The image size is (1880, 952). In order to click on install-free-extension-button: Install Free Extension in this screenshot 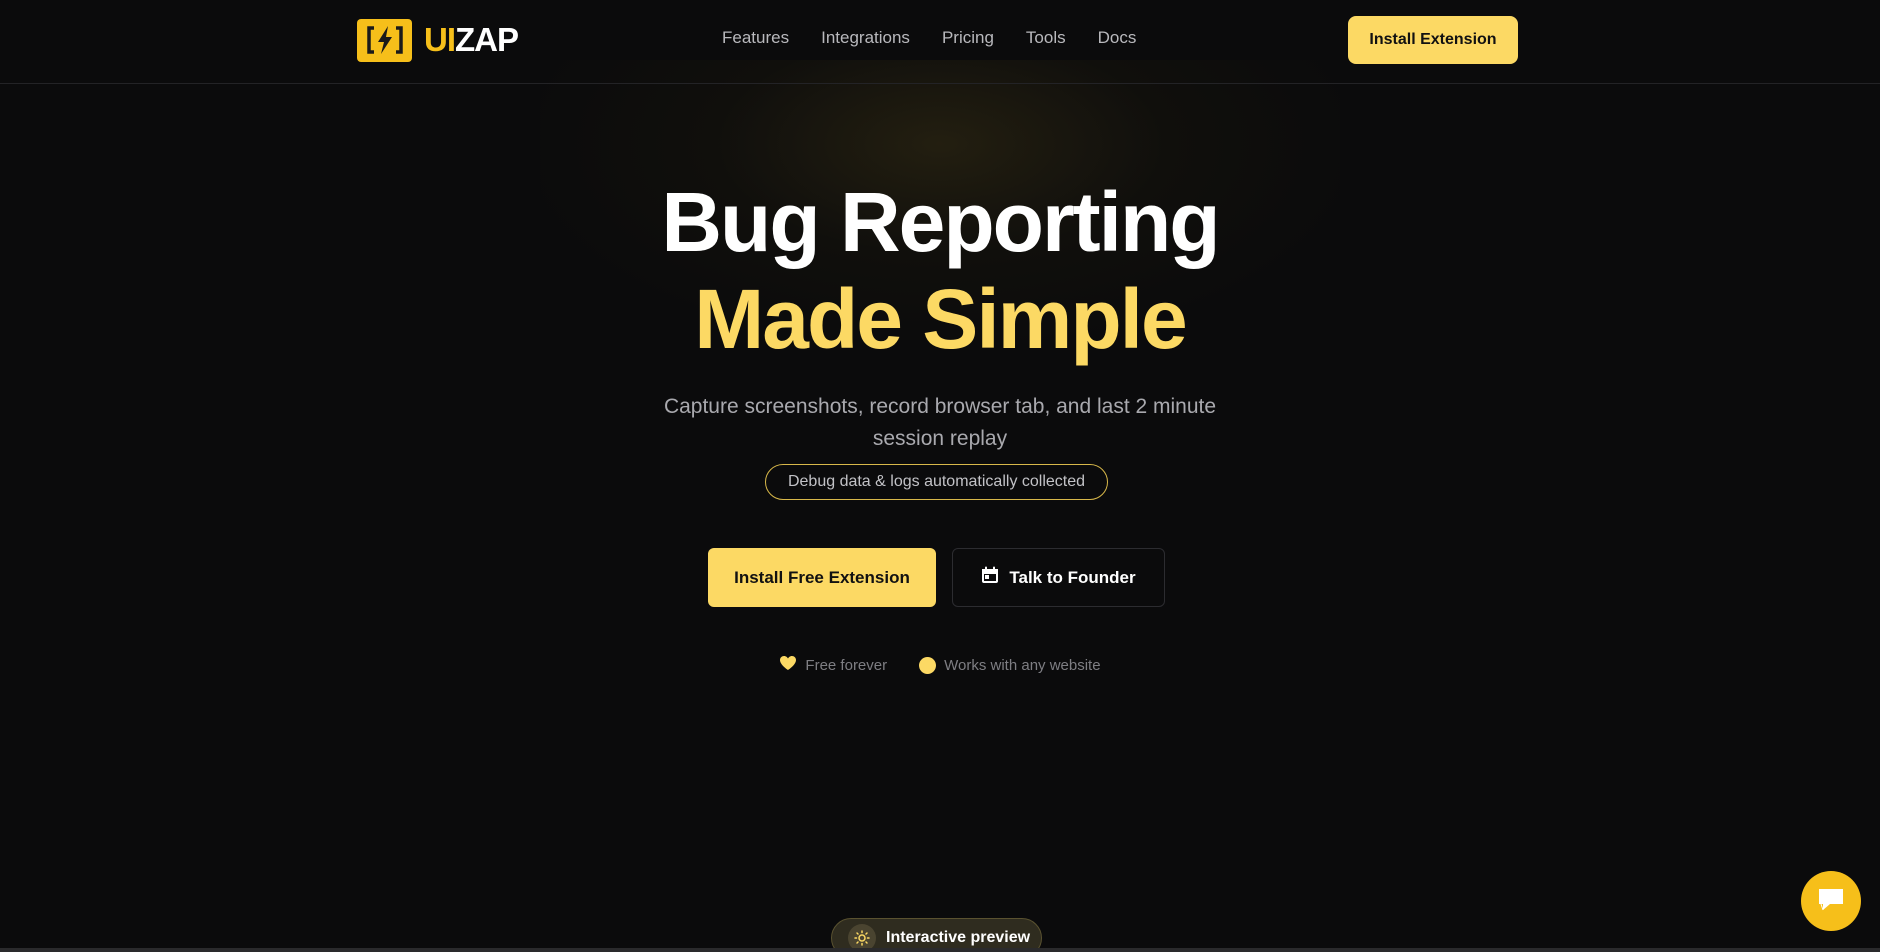, I will do `click(822, 577)`.